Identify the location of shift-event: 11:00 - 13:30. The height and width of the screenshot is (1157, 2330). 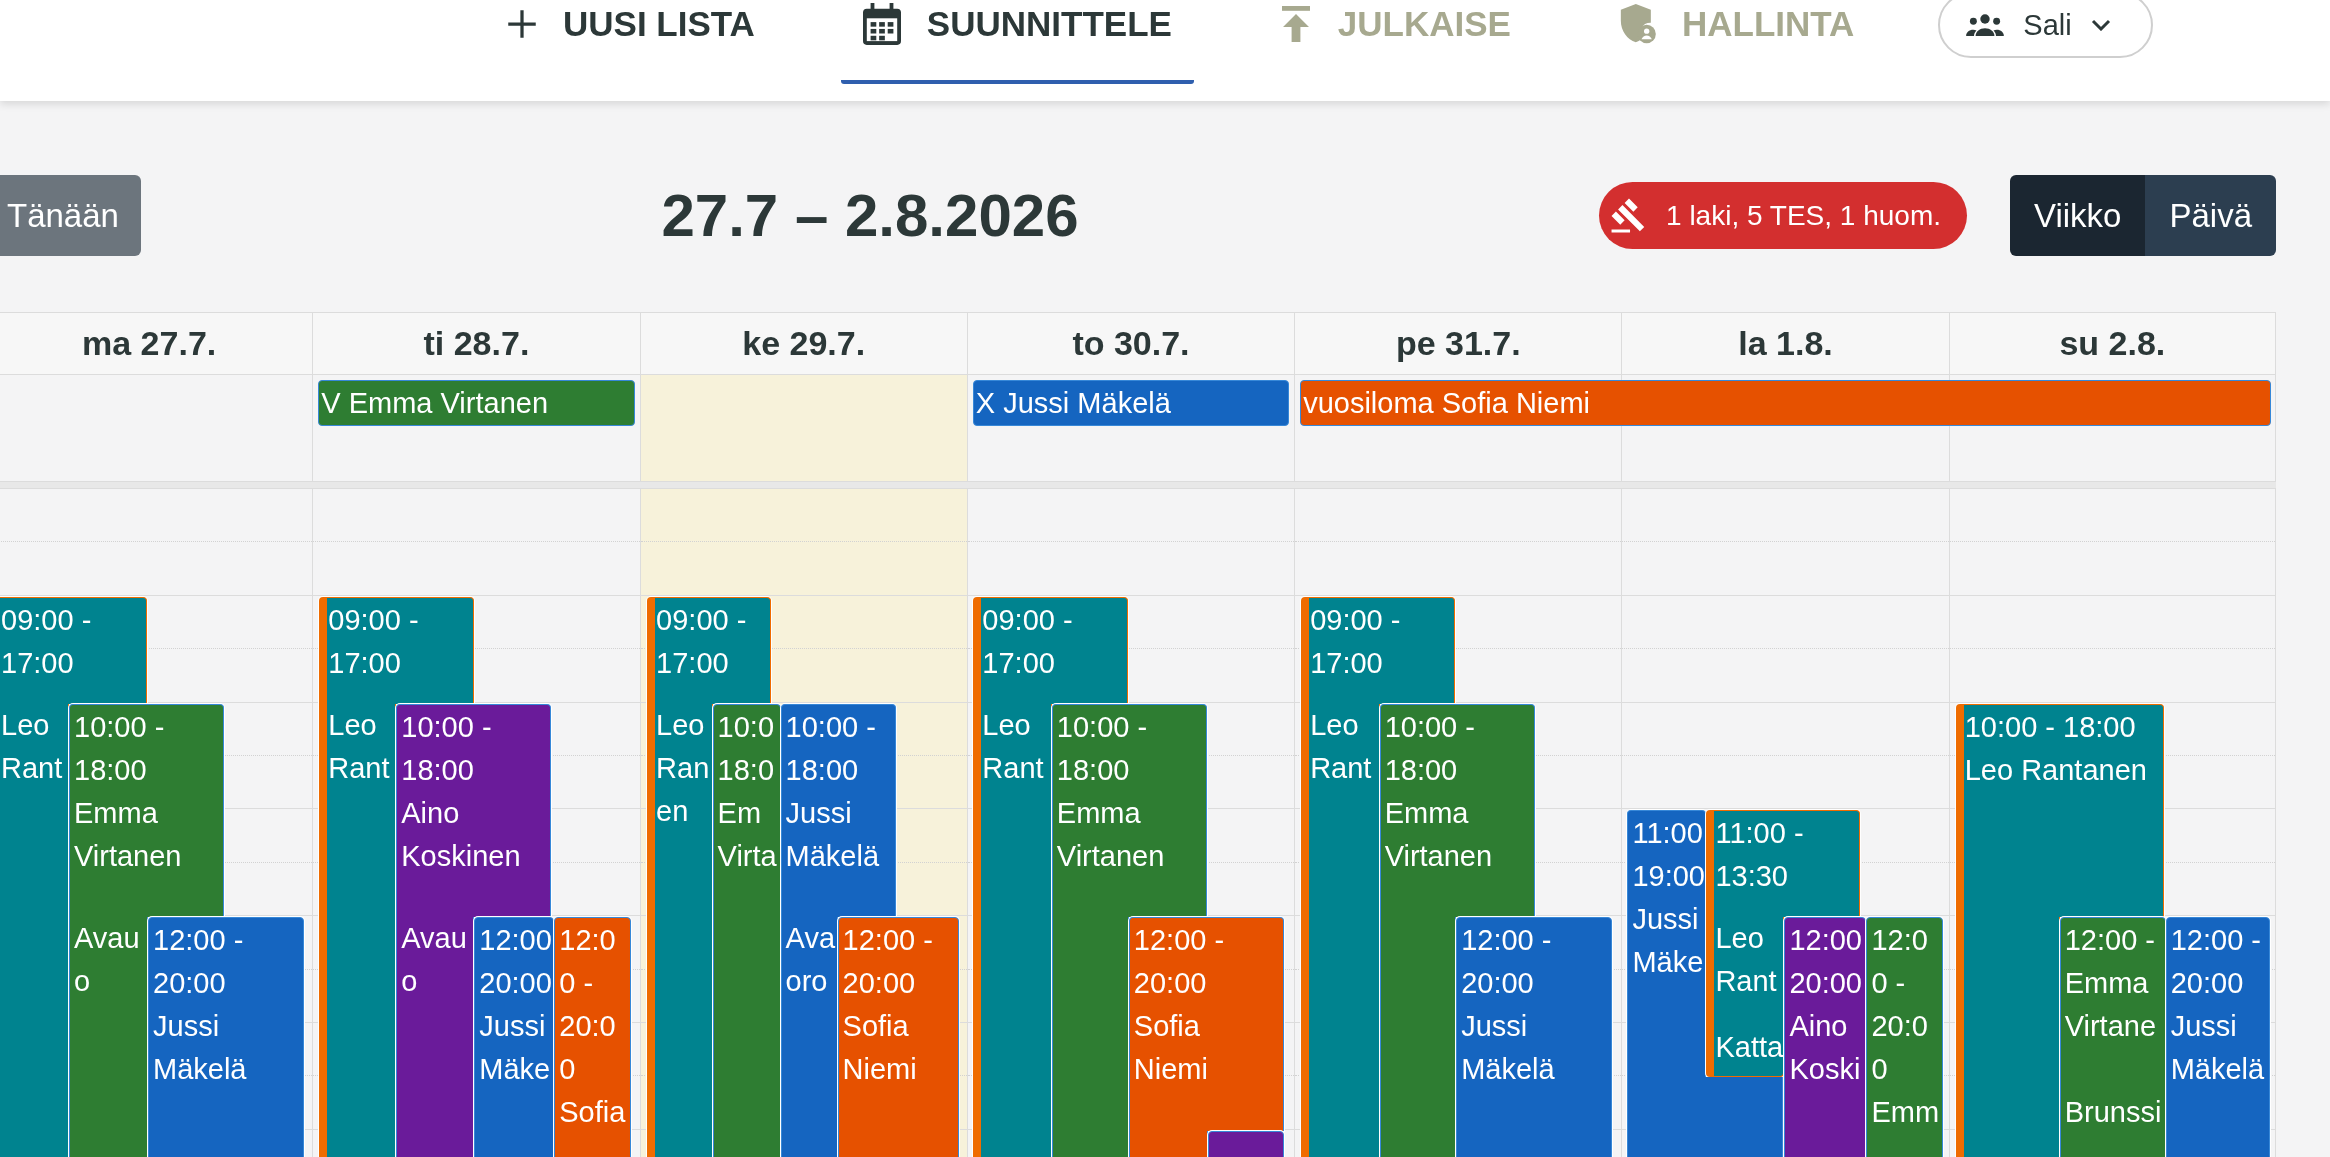
(1783, 864).